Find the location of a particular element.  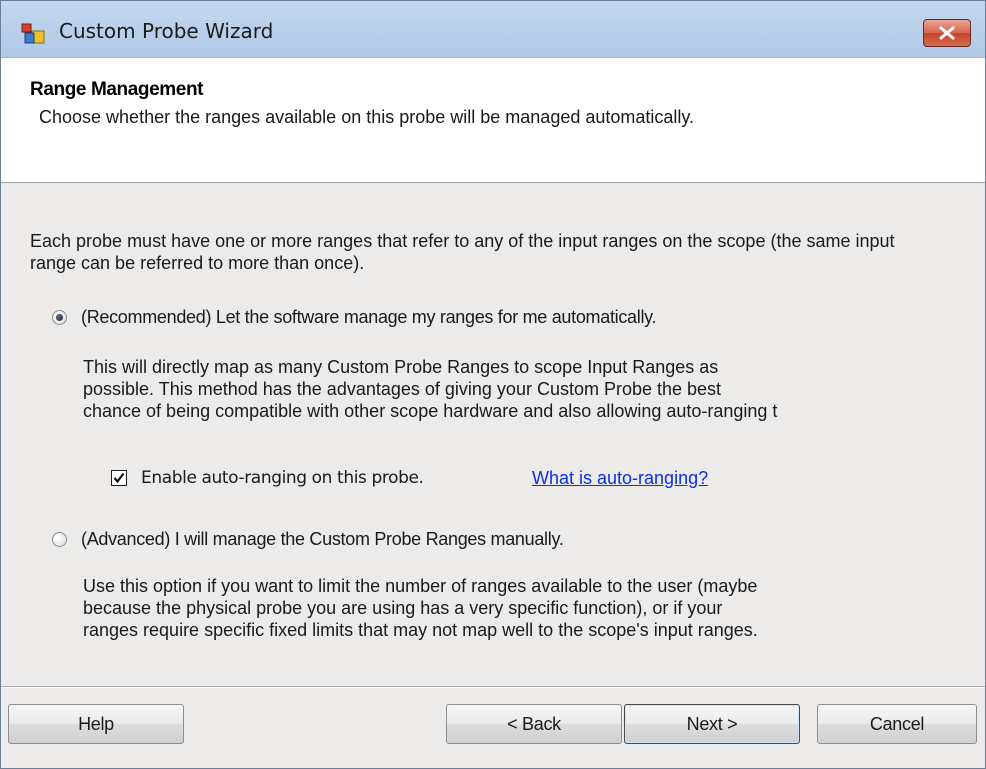

auto-ranging-option: Enable auto-ranging on this probe. is located at coordinates (267, 478).